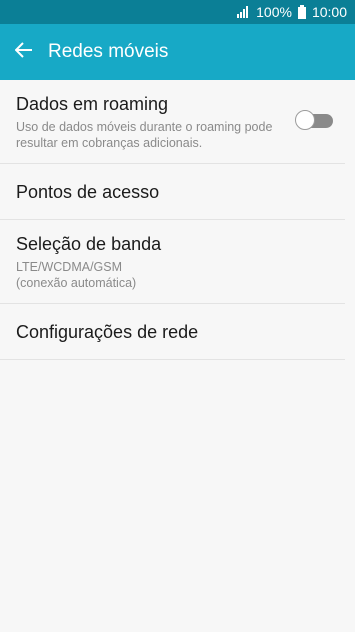  I want to click on network-settings-item: Configurações de rede, so click(172, 332).